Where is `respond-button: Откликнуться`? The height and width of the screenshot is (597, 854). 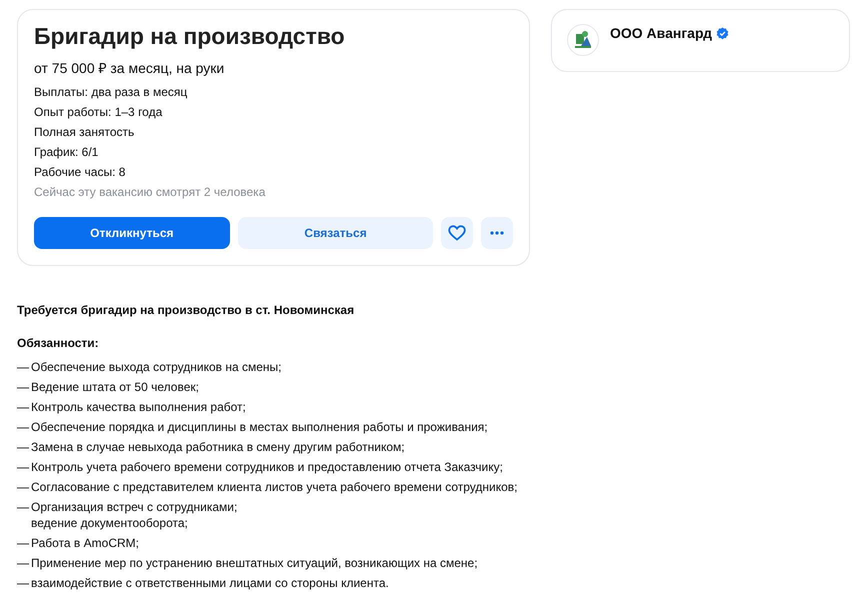
respond-button: Откликнуться is located at coordinates (132, 233).